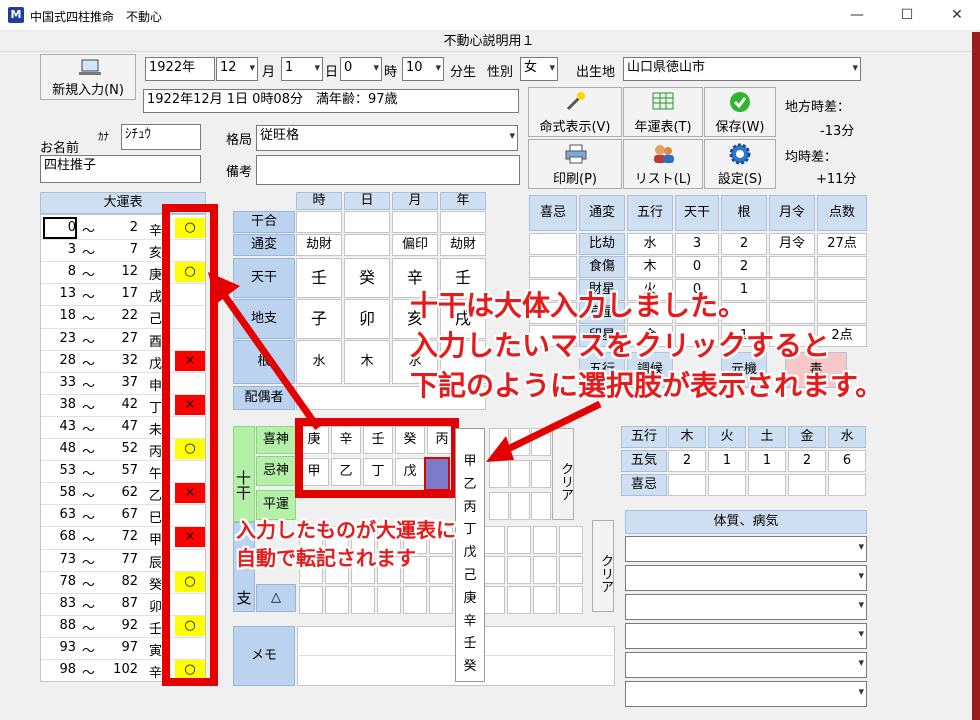 The image size is (980, 720). What do you see at coordinates (470, 505) in the screenshot?
I see `option-item-2: 丙` at bounding box center [470, 505].